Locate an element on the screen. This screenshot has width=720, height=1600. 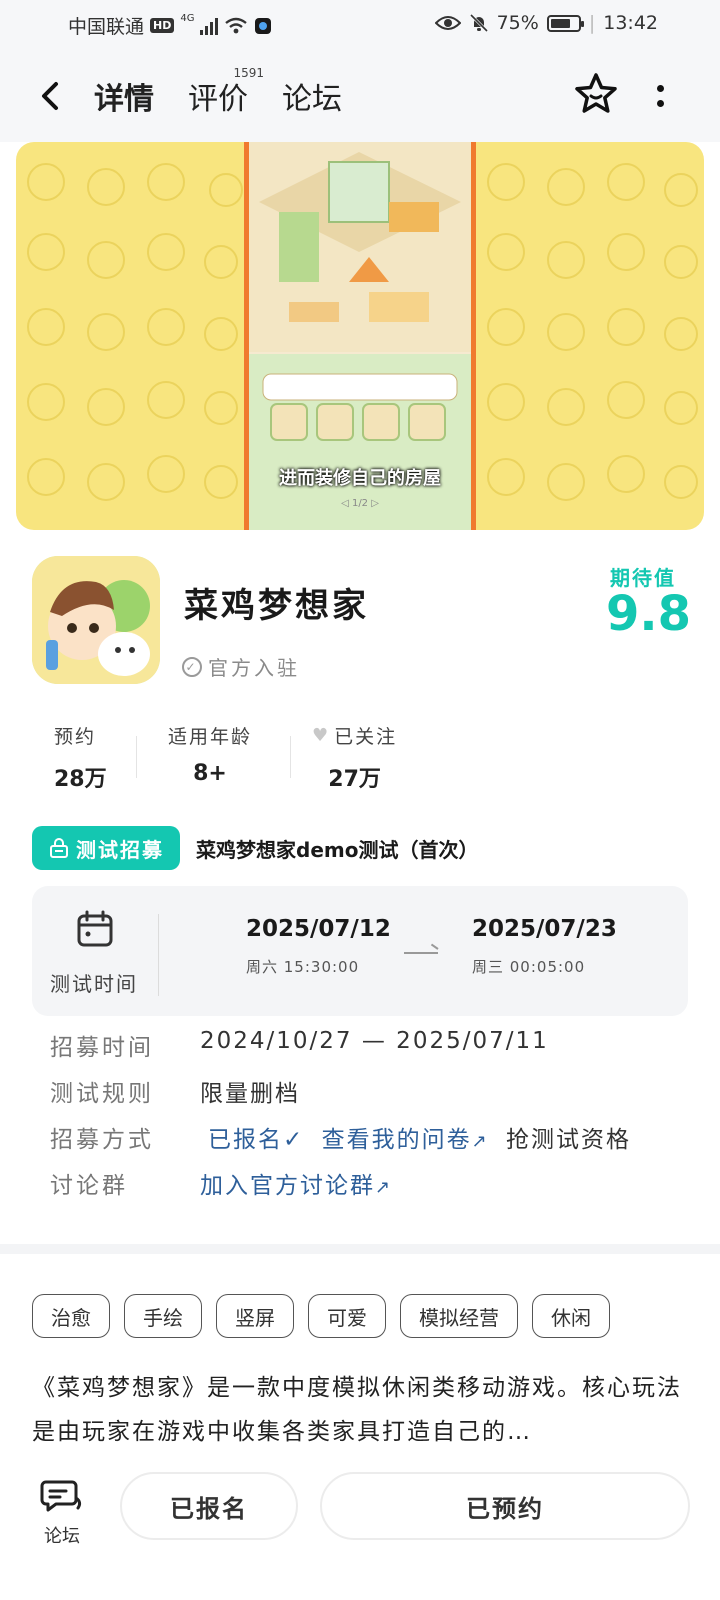
reserved-button: 已预约 is located at coordinates (505, 1506).